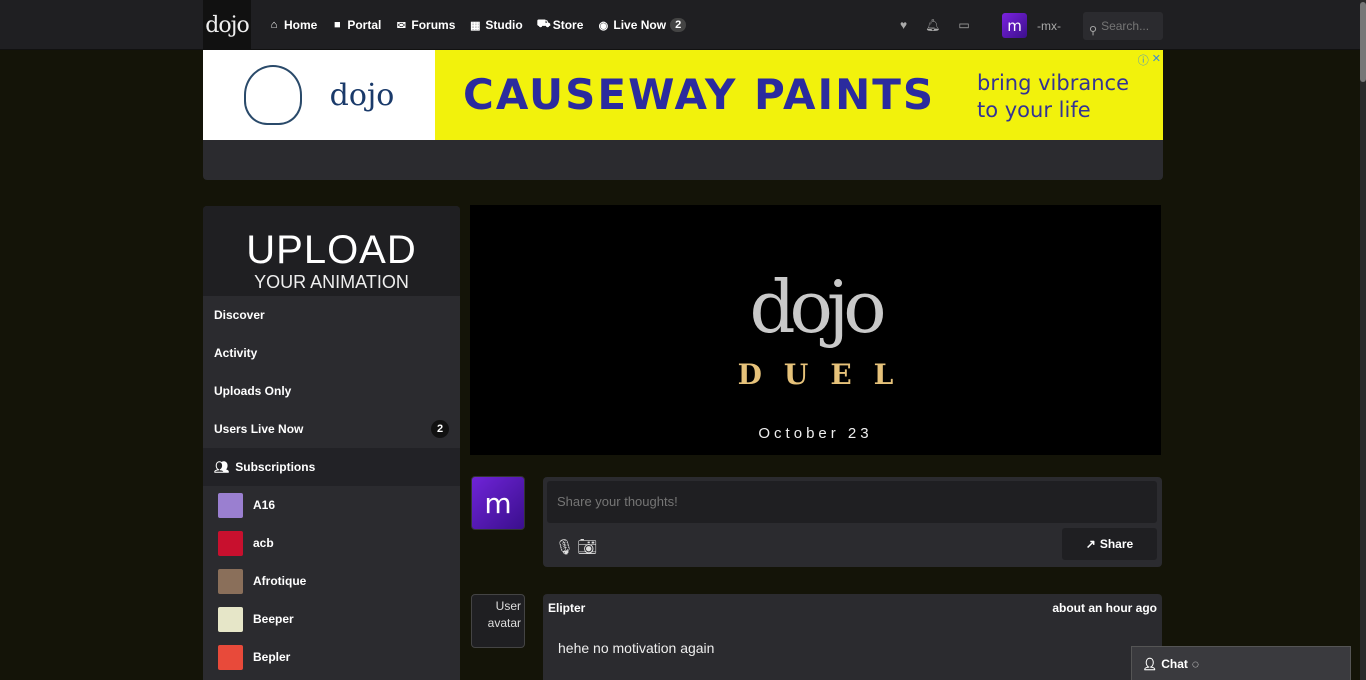 The image size is (1366, 680). What do you see at coordinates (364, 25) in the screenshot?
I see `nav-portal-label: Portal` at bounding box center [364, 25].